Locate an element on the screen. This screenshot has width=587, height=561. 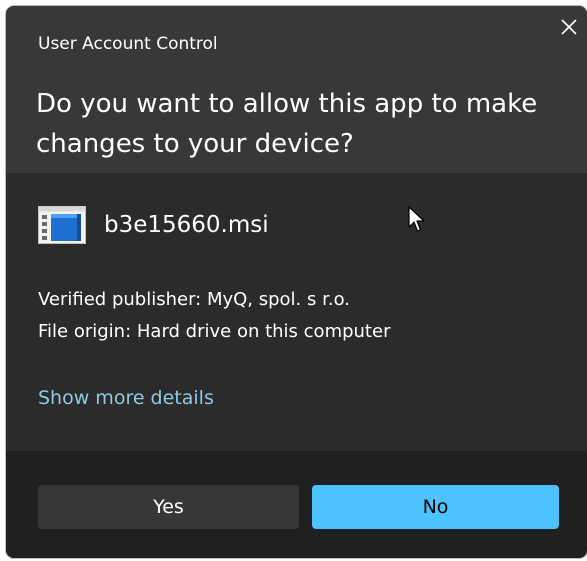
no-button: No is located at coordinates (435, 507).